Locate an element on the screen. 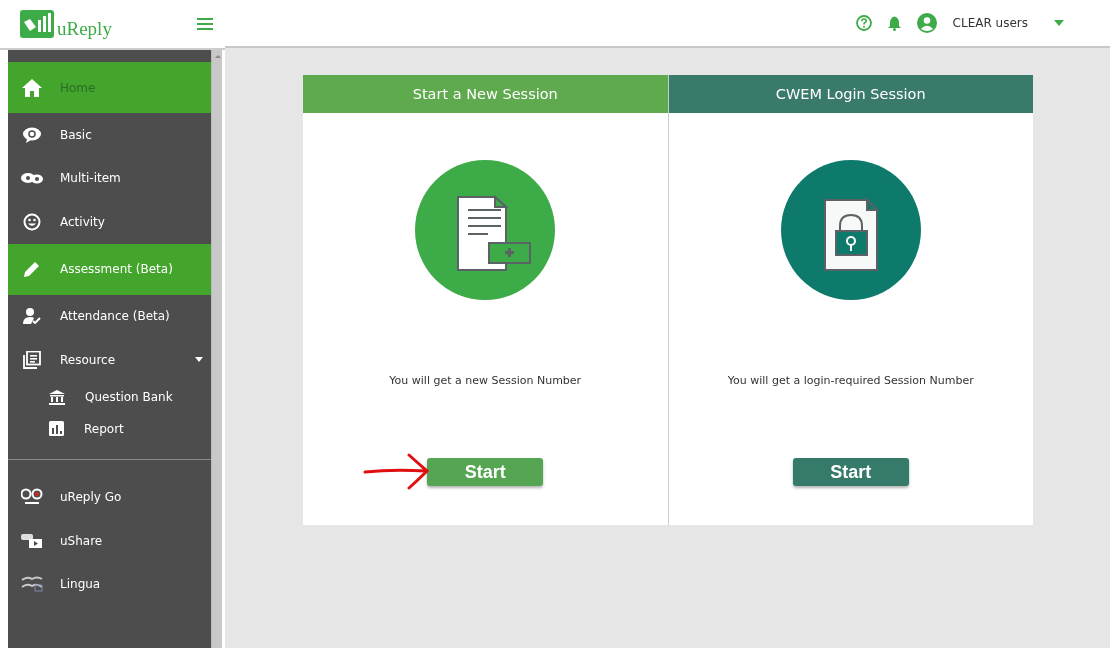  bell-icon is located at coordinates (894, 23).